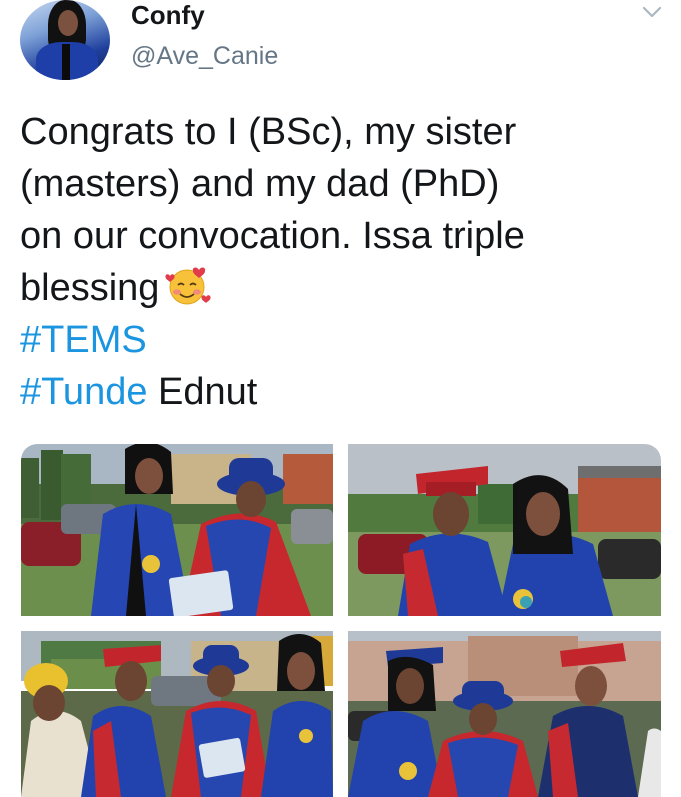 This screenshot has height=797, width=681. What do you see at coordinates (272, 236) in the screenshot?
I see `tweet-text-line: on our convocation. Issa triple` at bounding box center [272, 236].